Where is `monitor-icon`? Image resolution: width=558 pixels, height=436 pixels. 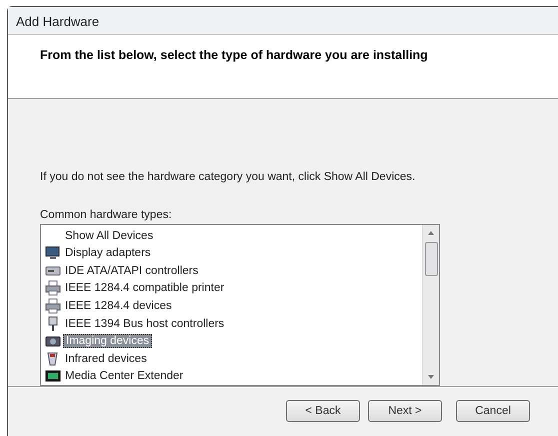 monitor-icon is located at coordinates (53, 253).